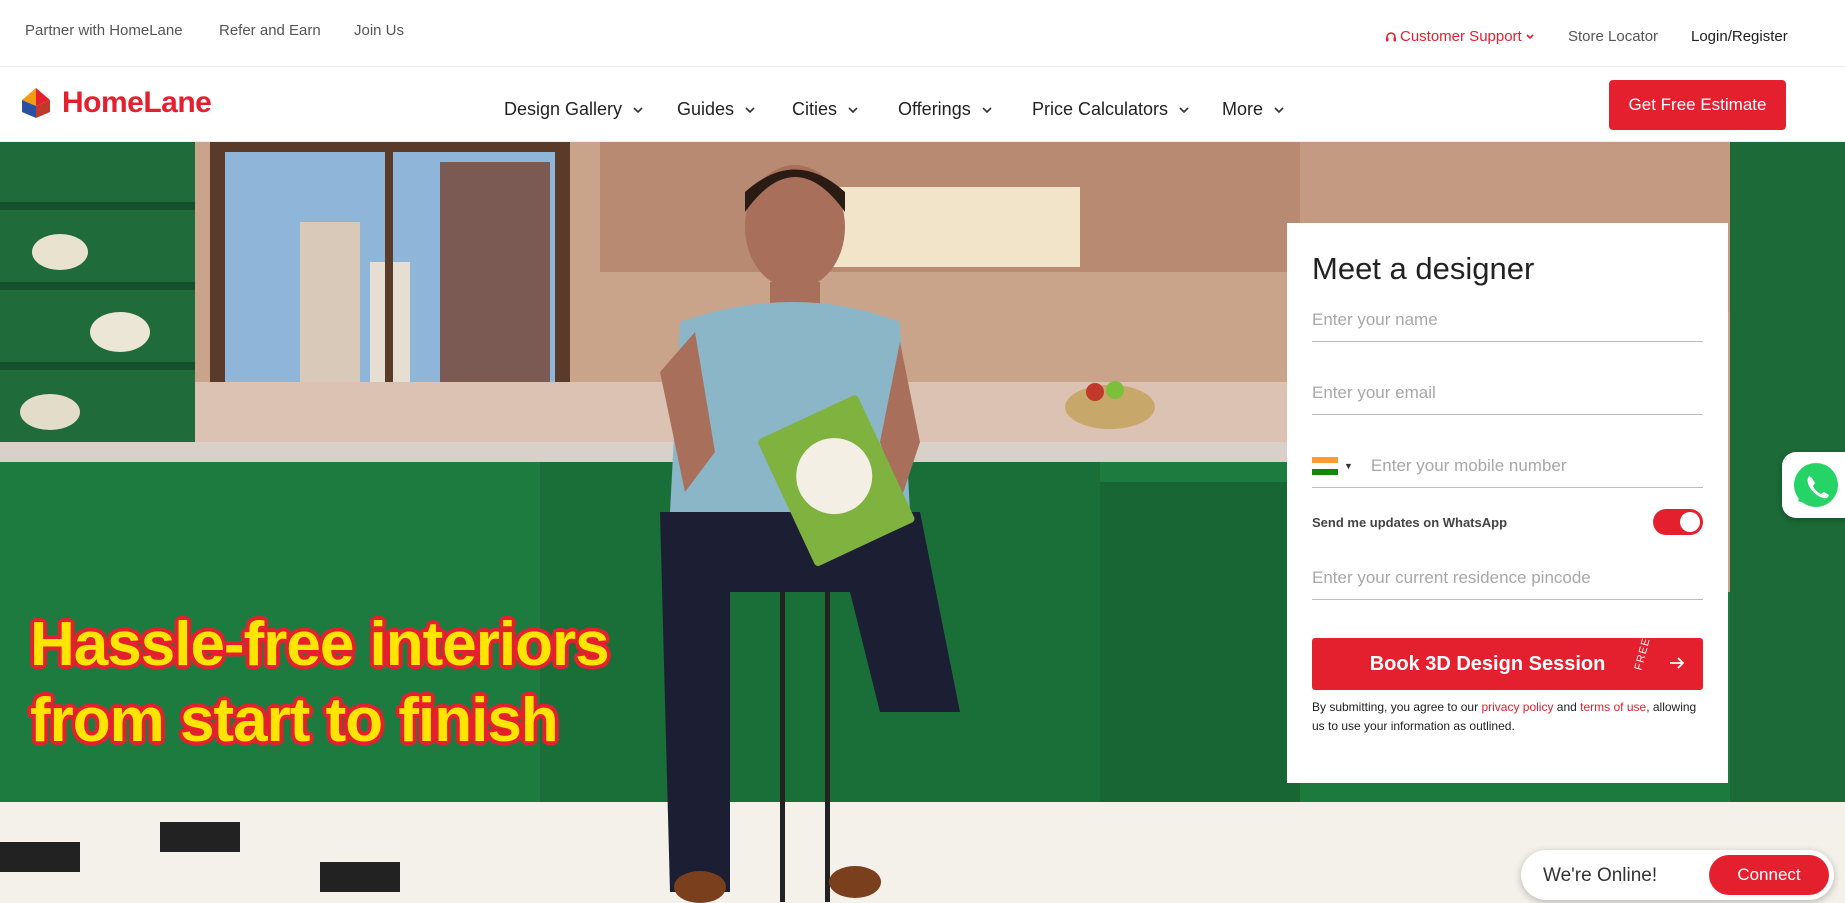 Image resolution: width=1845 pixels, height=903 pixels. I want to click on nav-guides: Guides, so click(716, 109).